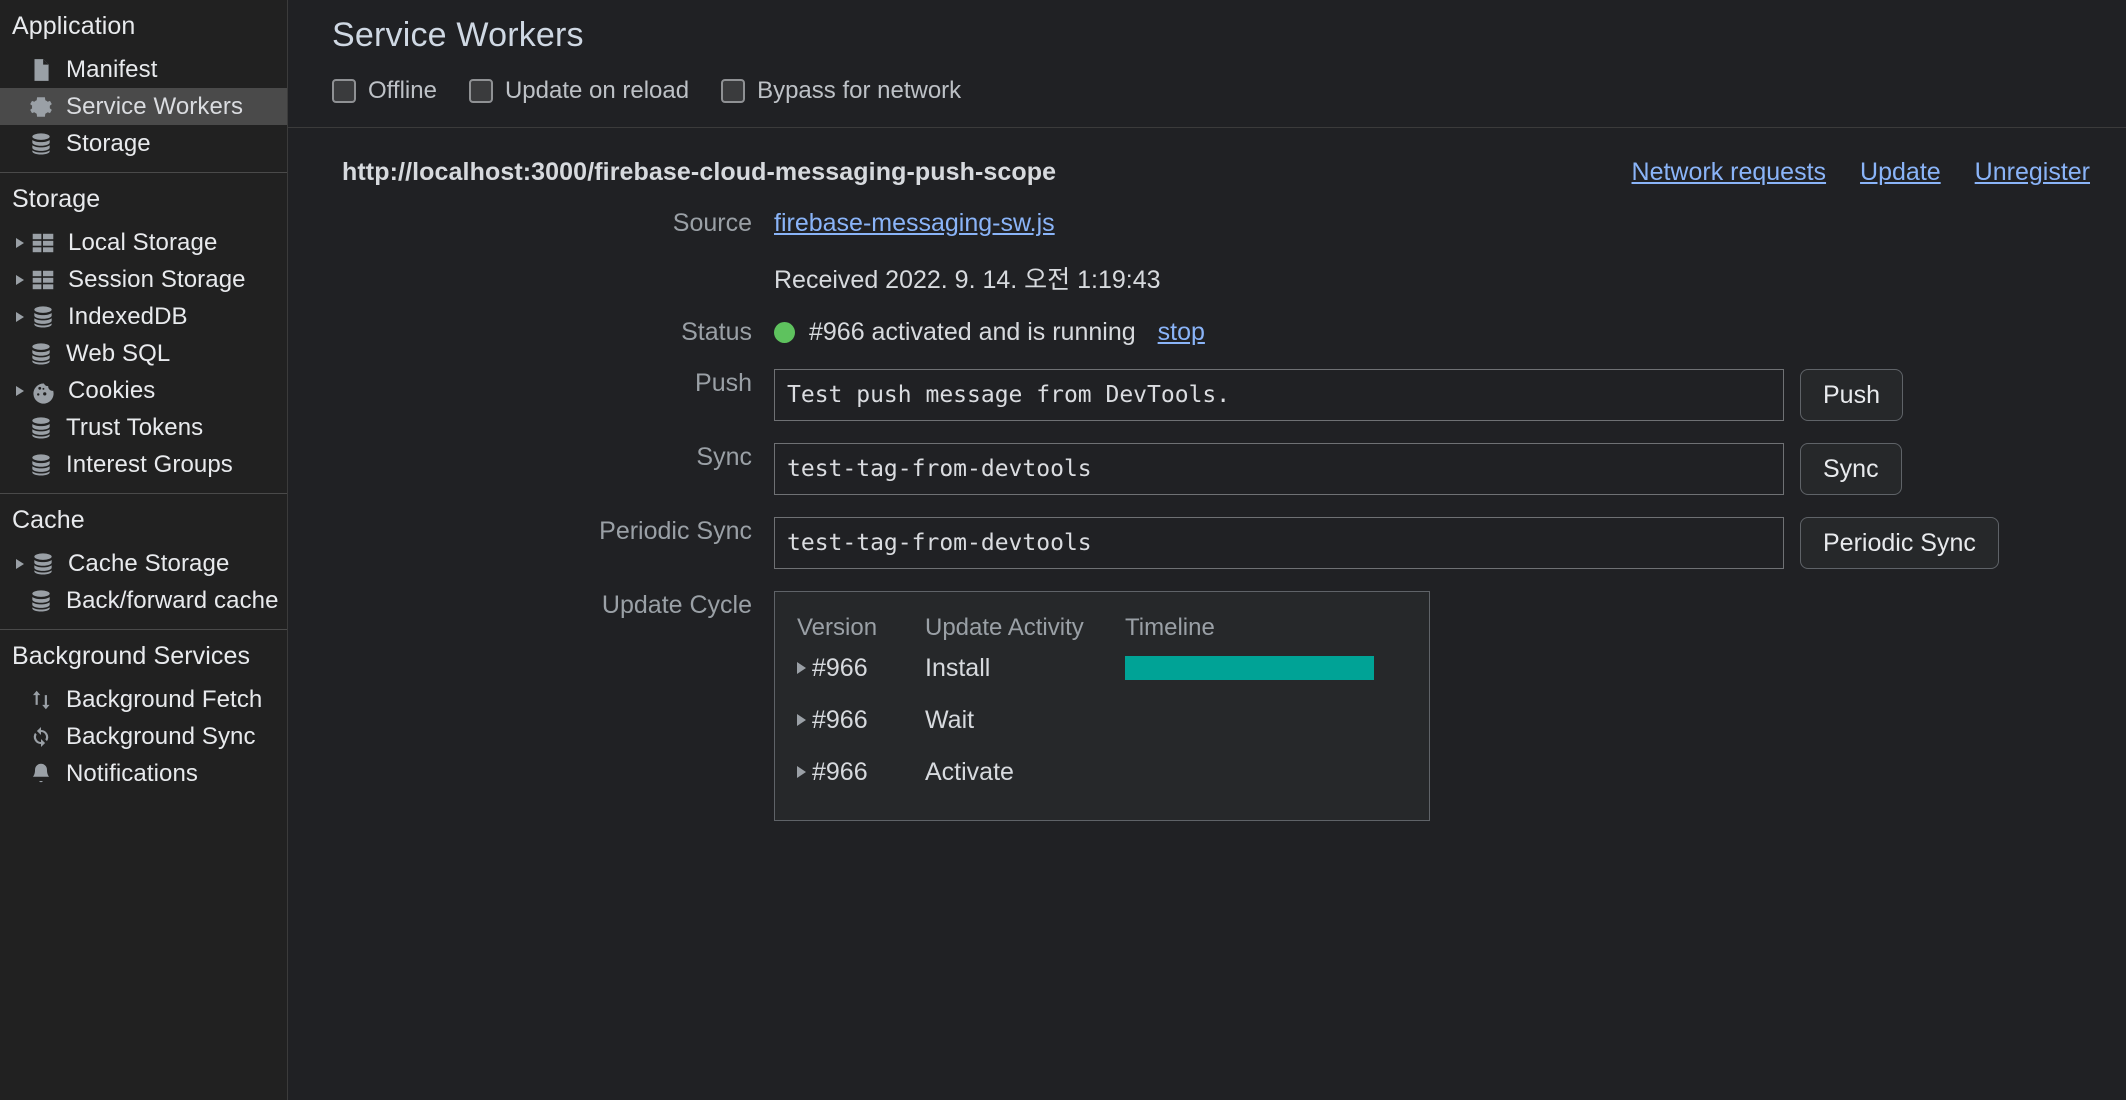 The width and height of the screenshot is (2126, 1100). What do you see at coordinates (1004, 627) in the screenshot?
I see `column-update-activity: Update Activity` at bounding box center [1004, 627].